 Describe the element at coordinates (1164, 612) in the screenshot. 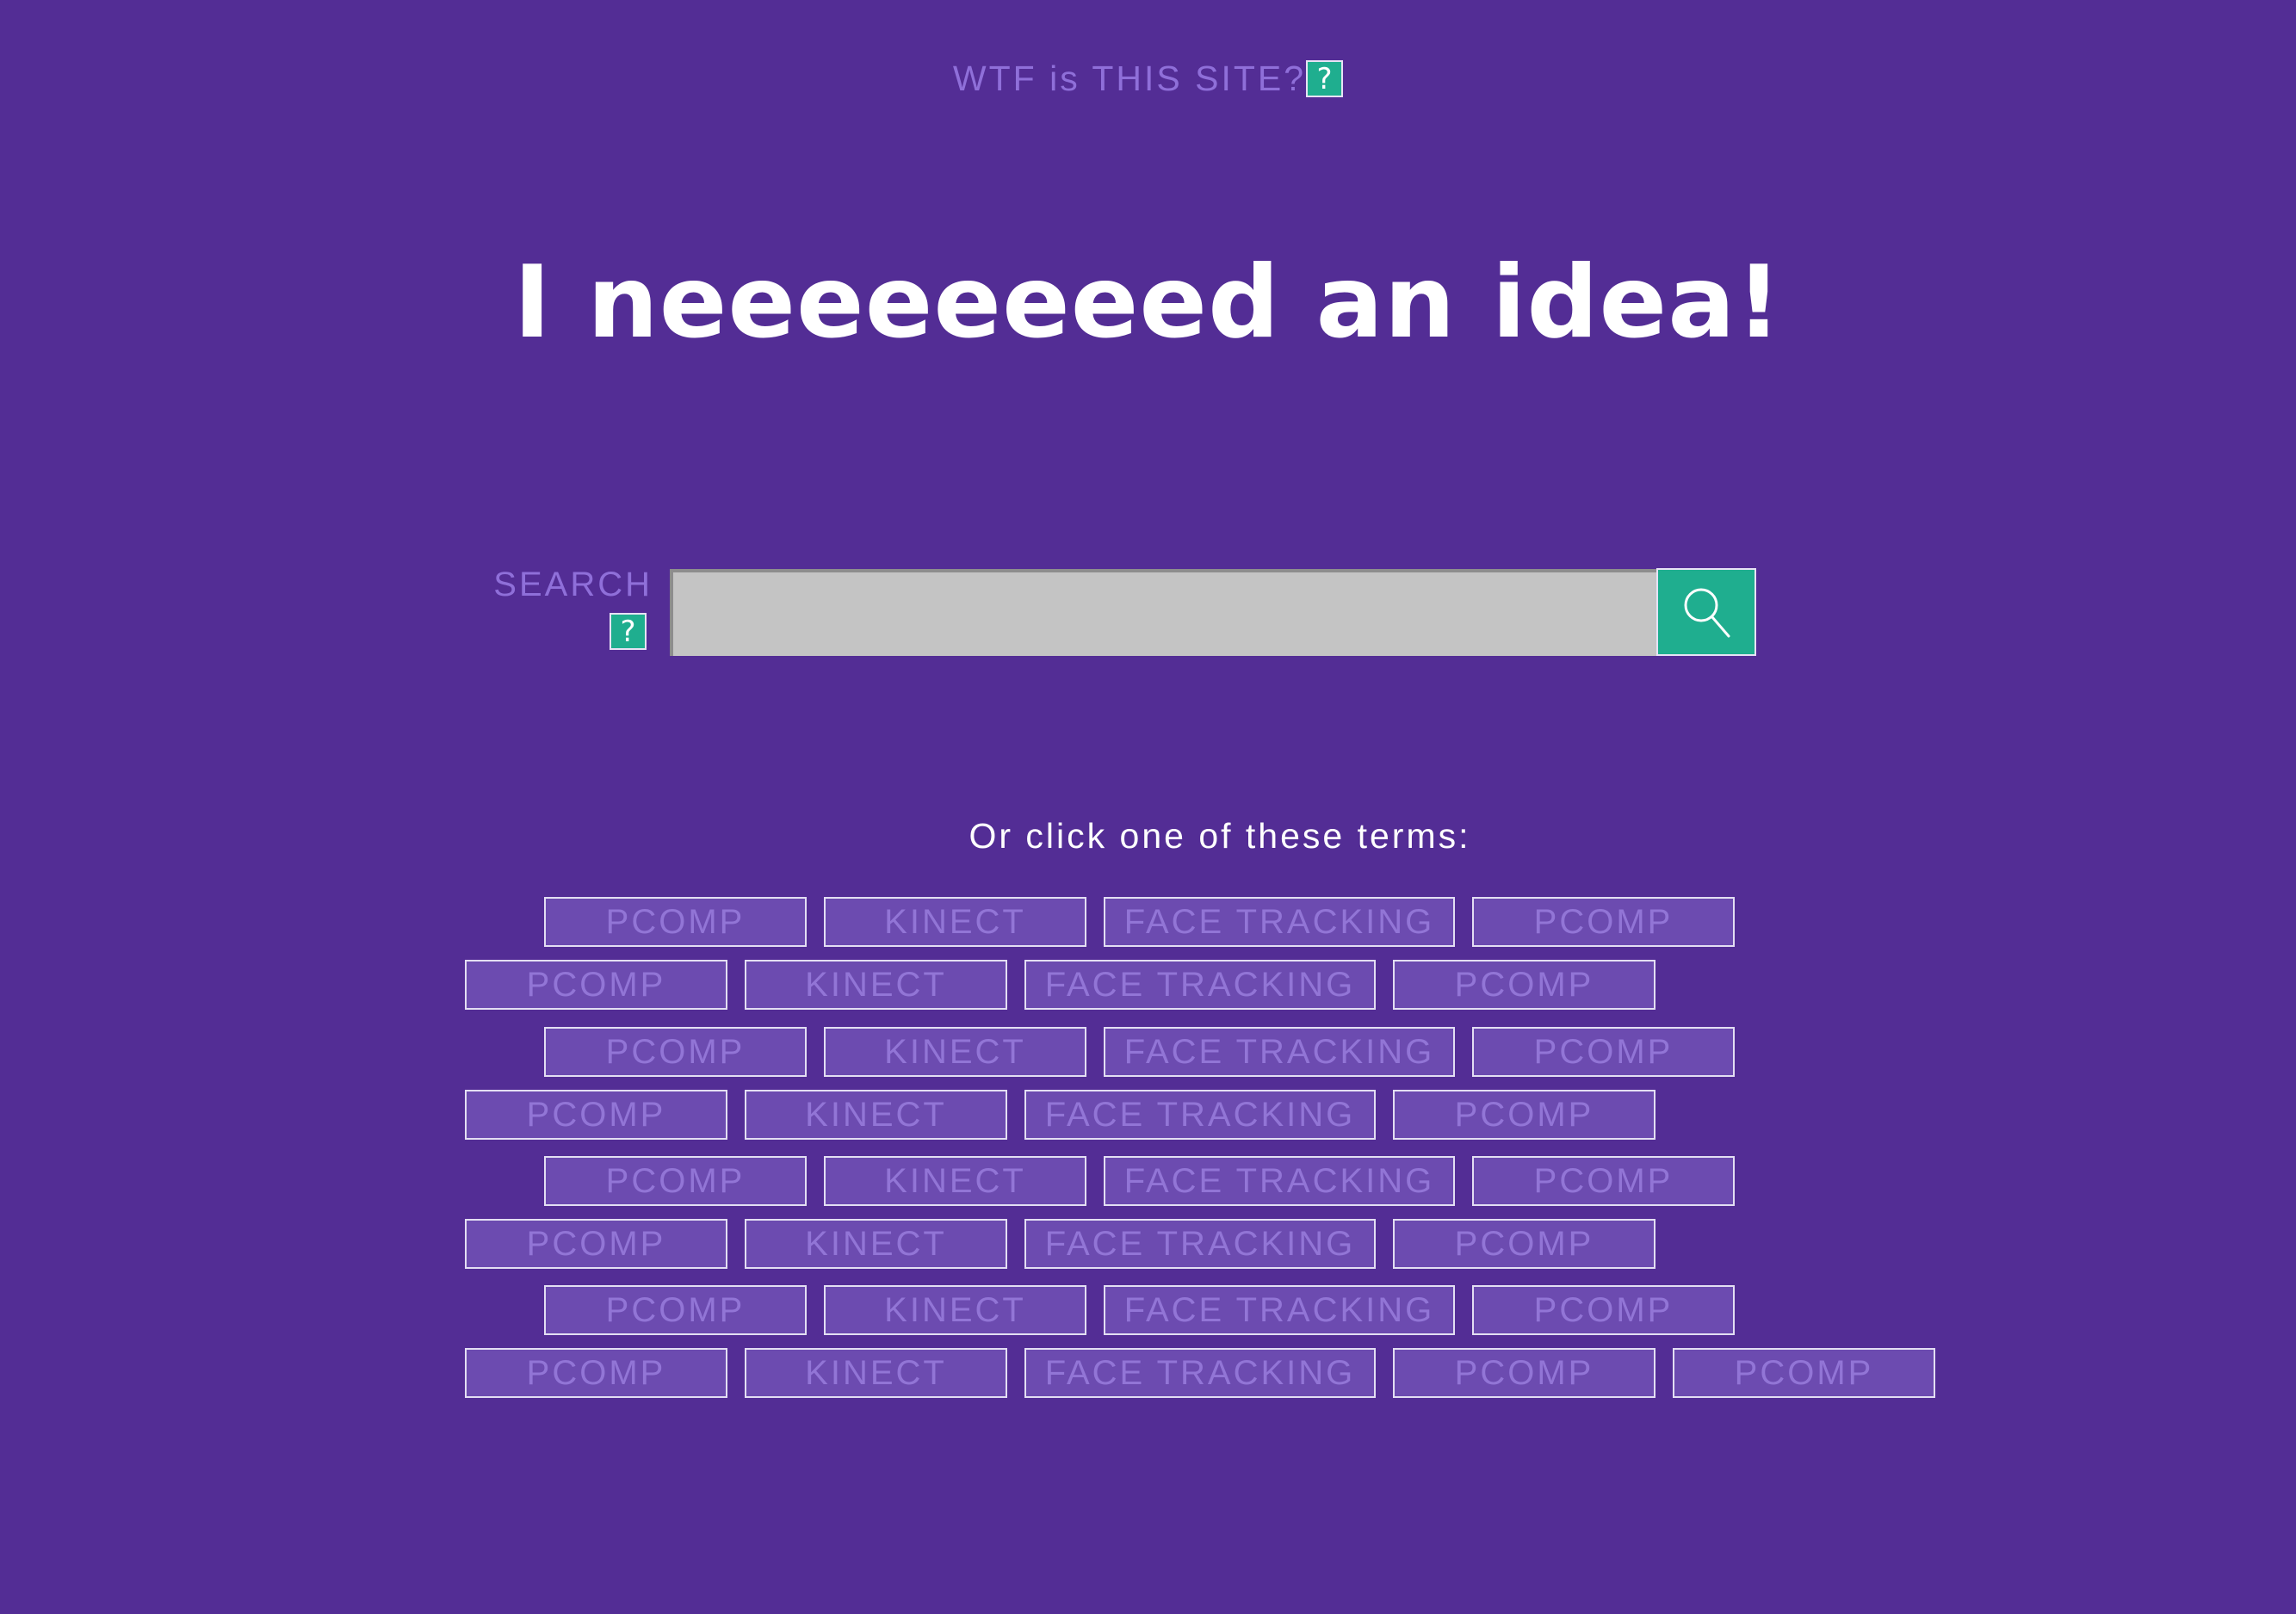

I see `search-input` at that location.